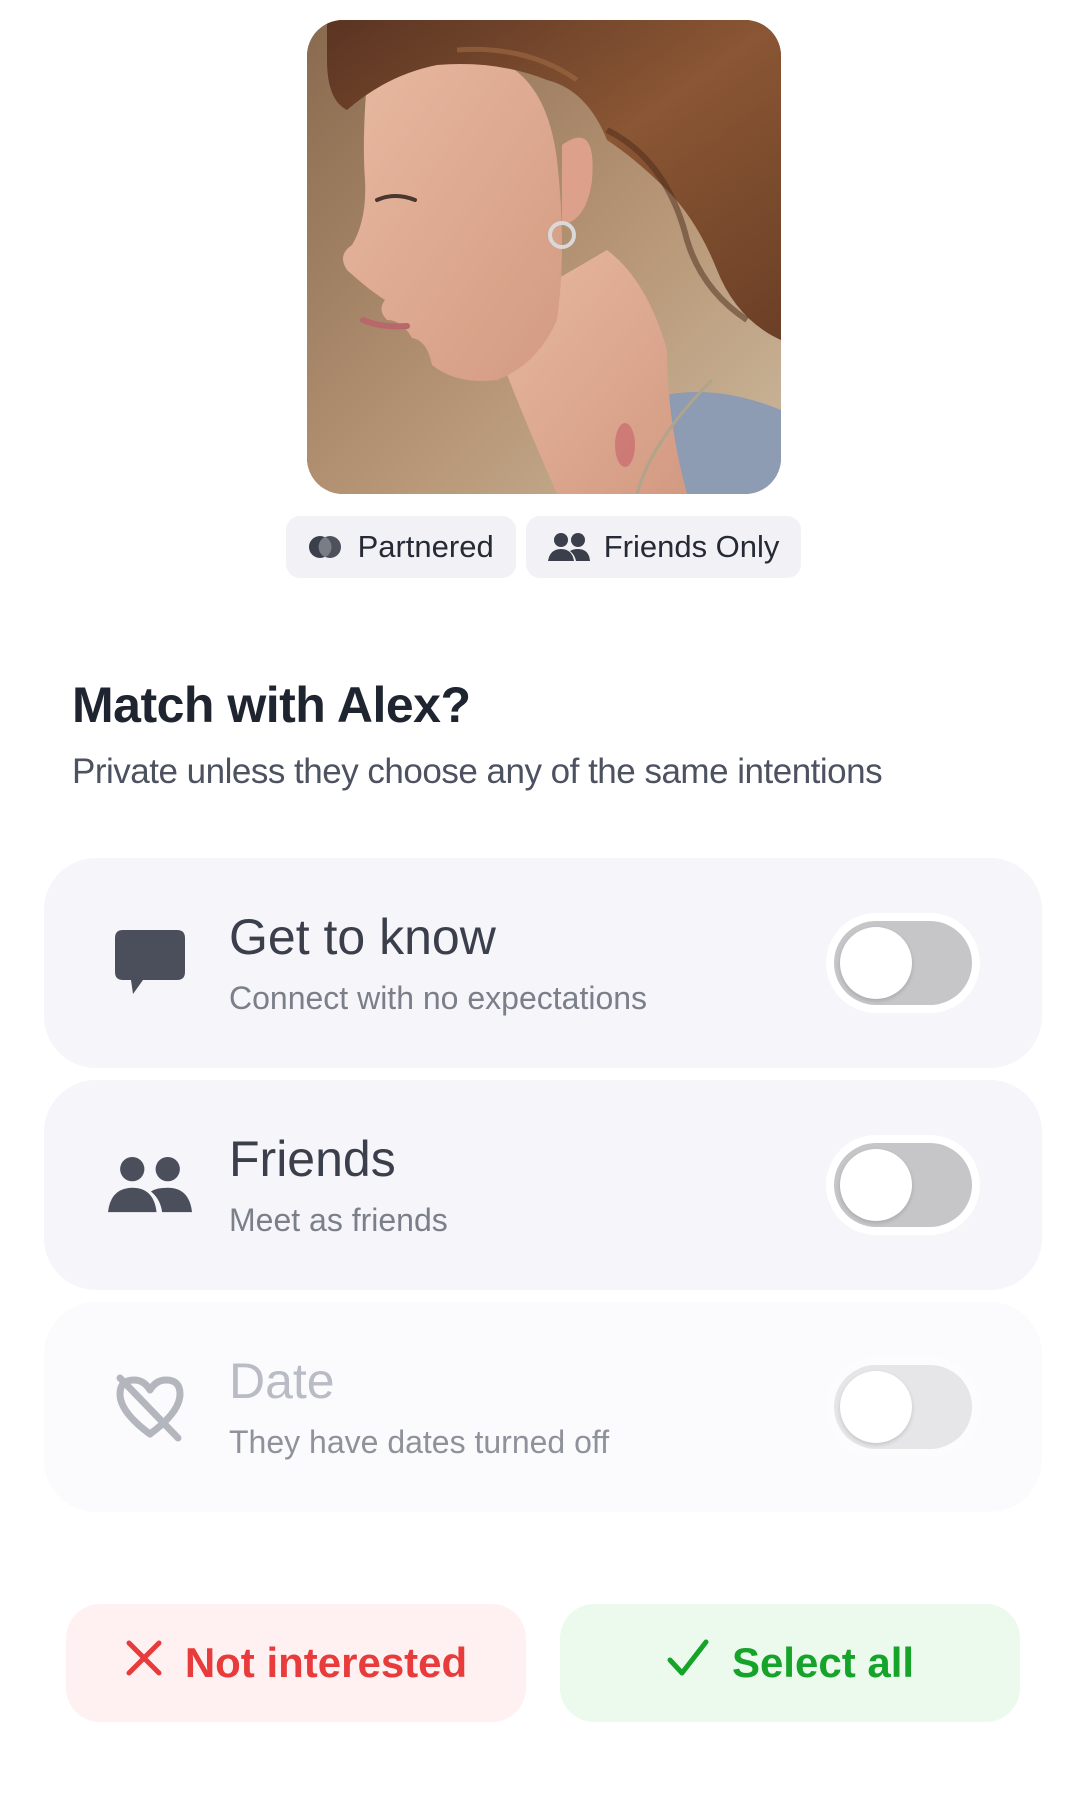 The height and width of the screenshot is (1800, 1087). Describe the element at coordinates (543, 1185) in the screenshot. I see `intention-card-friends: Friends Meet as friends` at that location.